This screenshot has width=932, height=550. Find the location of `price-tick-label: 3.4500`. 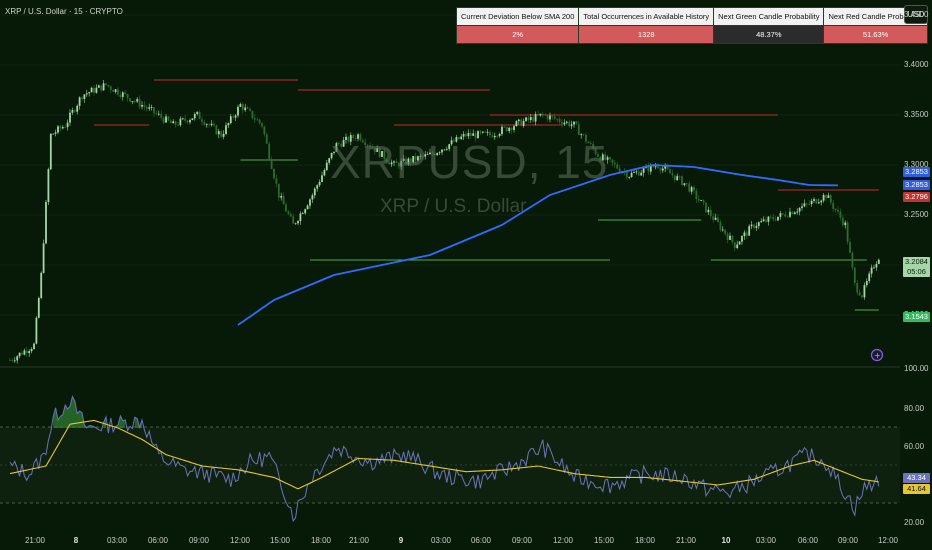

price-tick-label: 3.4500 is located at coordinates (916, 14).